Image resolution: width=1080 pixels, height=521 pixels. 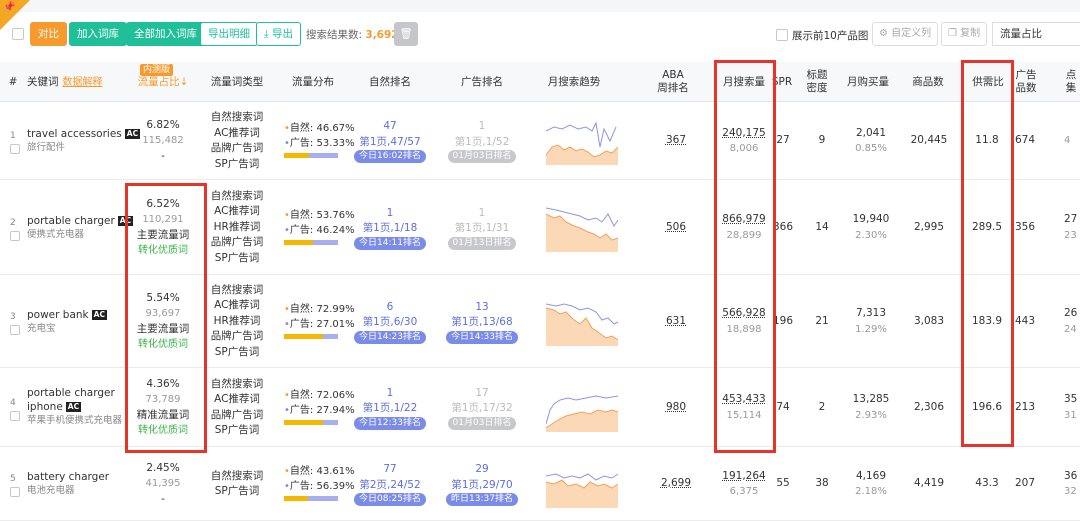 I want to click on ad-rank: 13, so click(x=482, y=306).